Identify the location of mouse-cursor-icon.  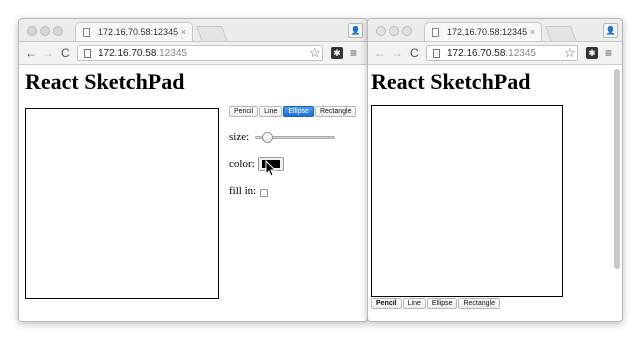
(271, 168).